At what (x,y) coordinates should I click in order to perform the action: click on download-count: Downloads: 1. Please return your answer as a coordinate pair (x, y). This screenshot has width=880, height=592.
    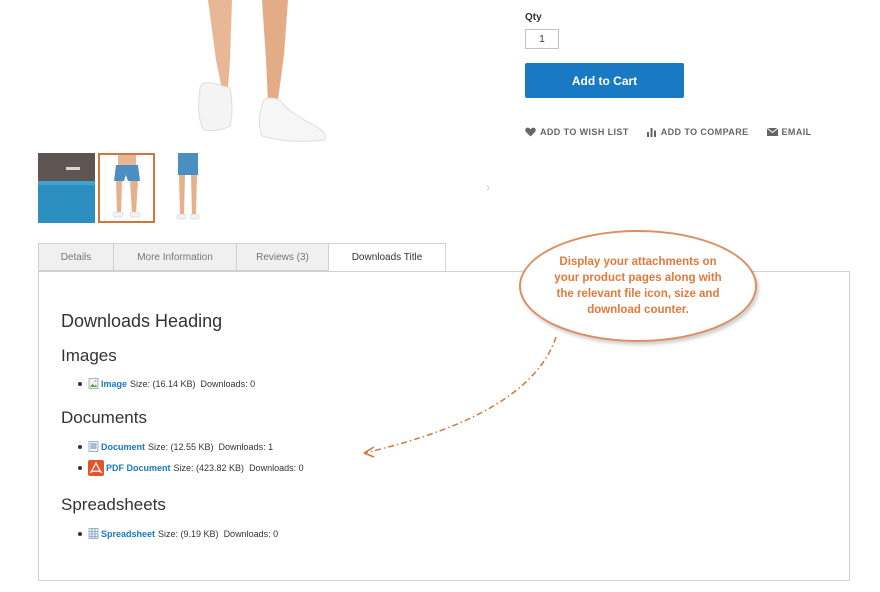
    Looking at the image, I should click on (246, 446).